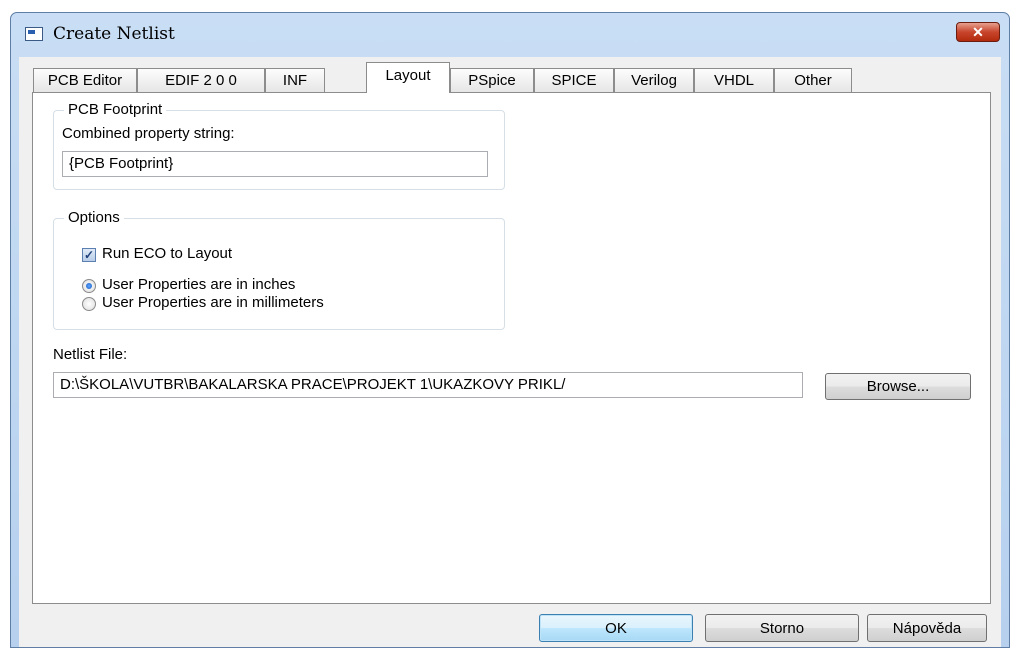 This screenshot has height=650, width=1018. I want to click on tab-inf: INF, so click(295, 80).